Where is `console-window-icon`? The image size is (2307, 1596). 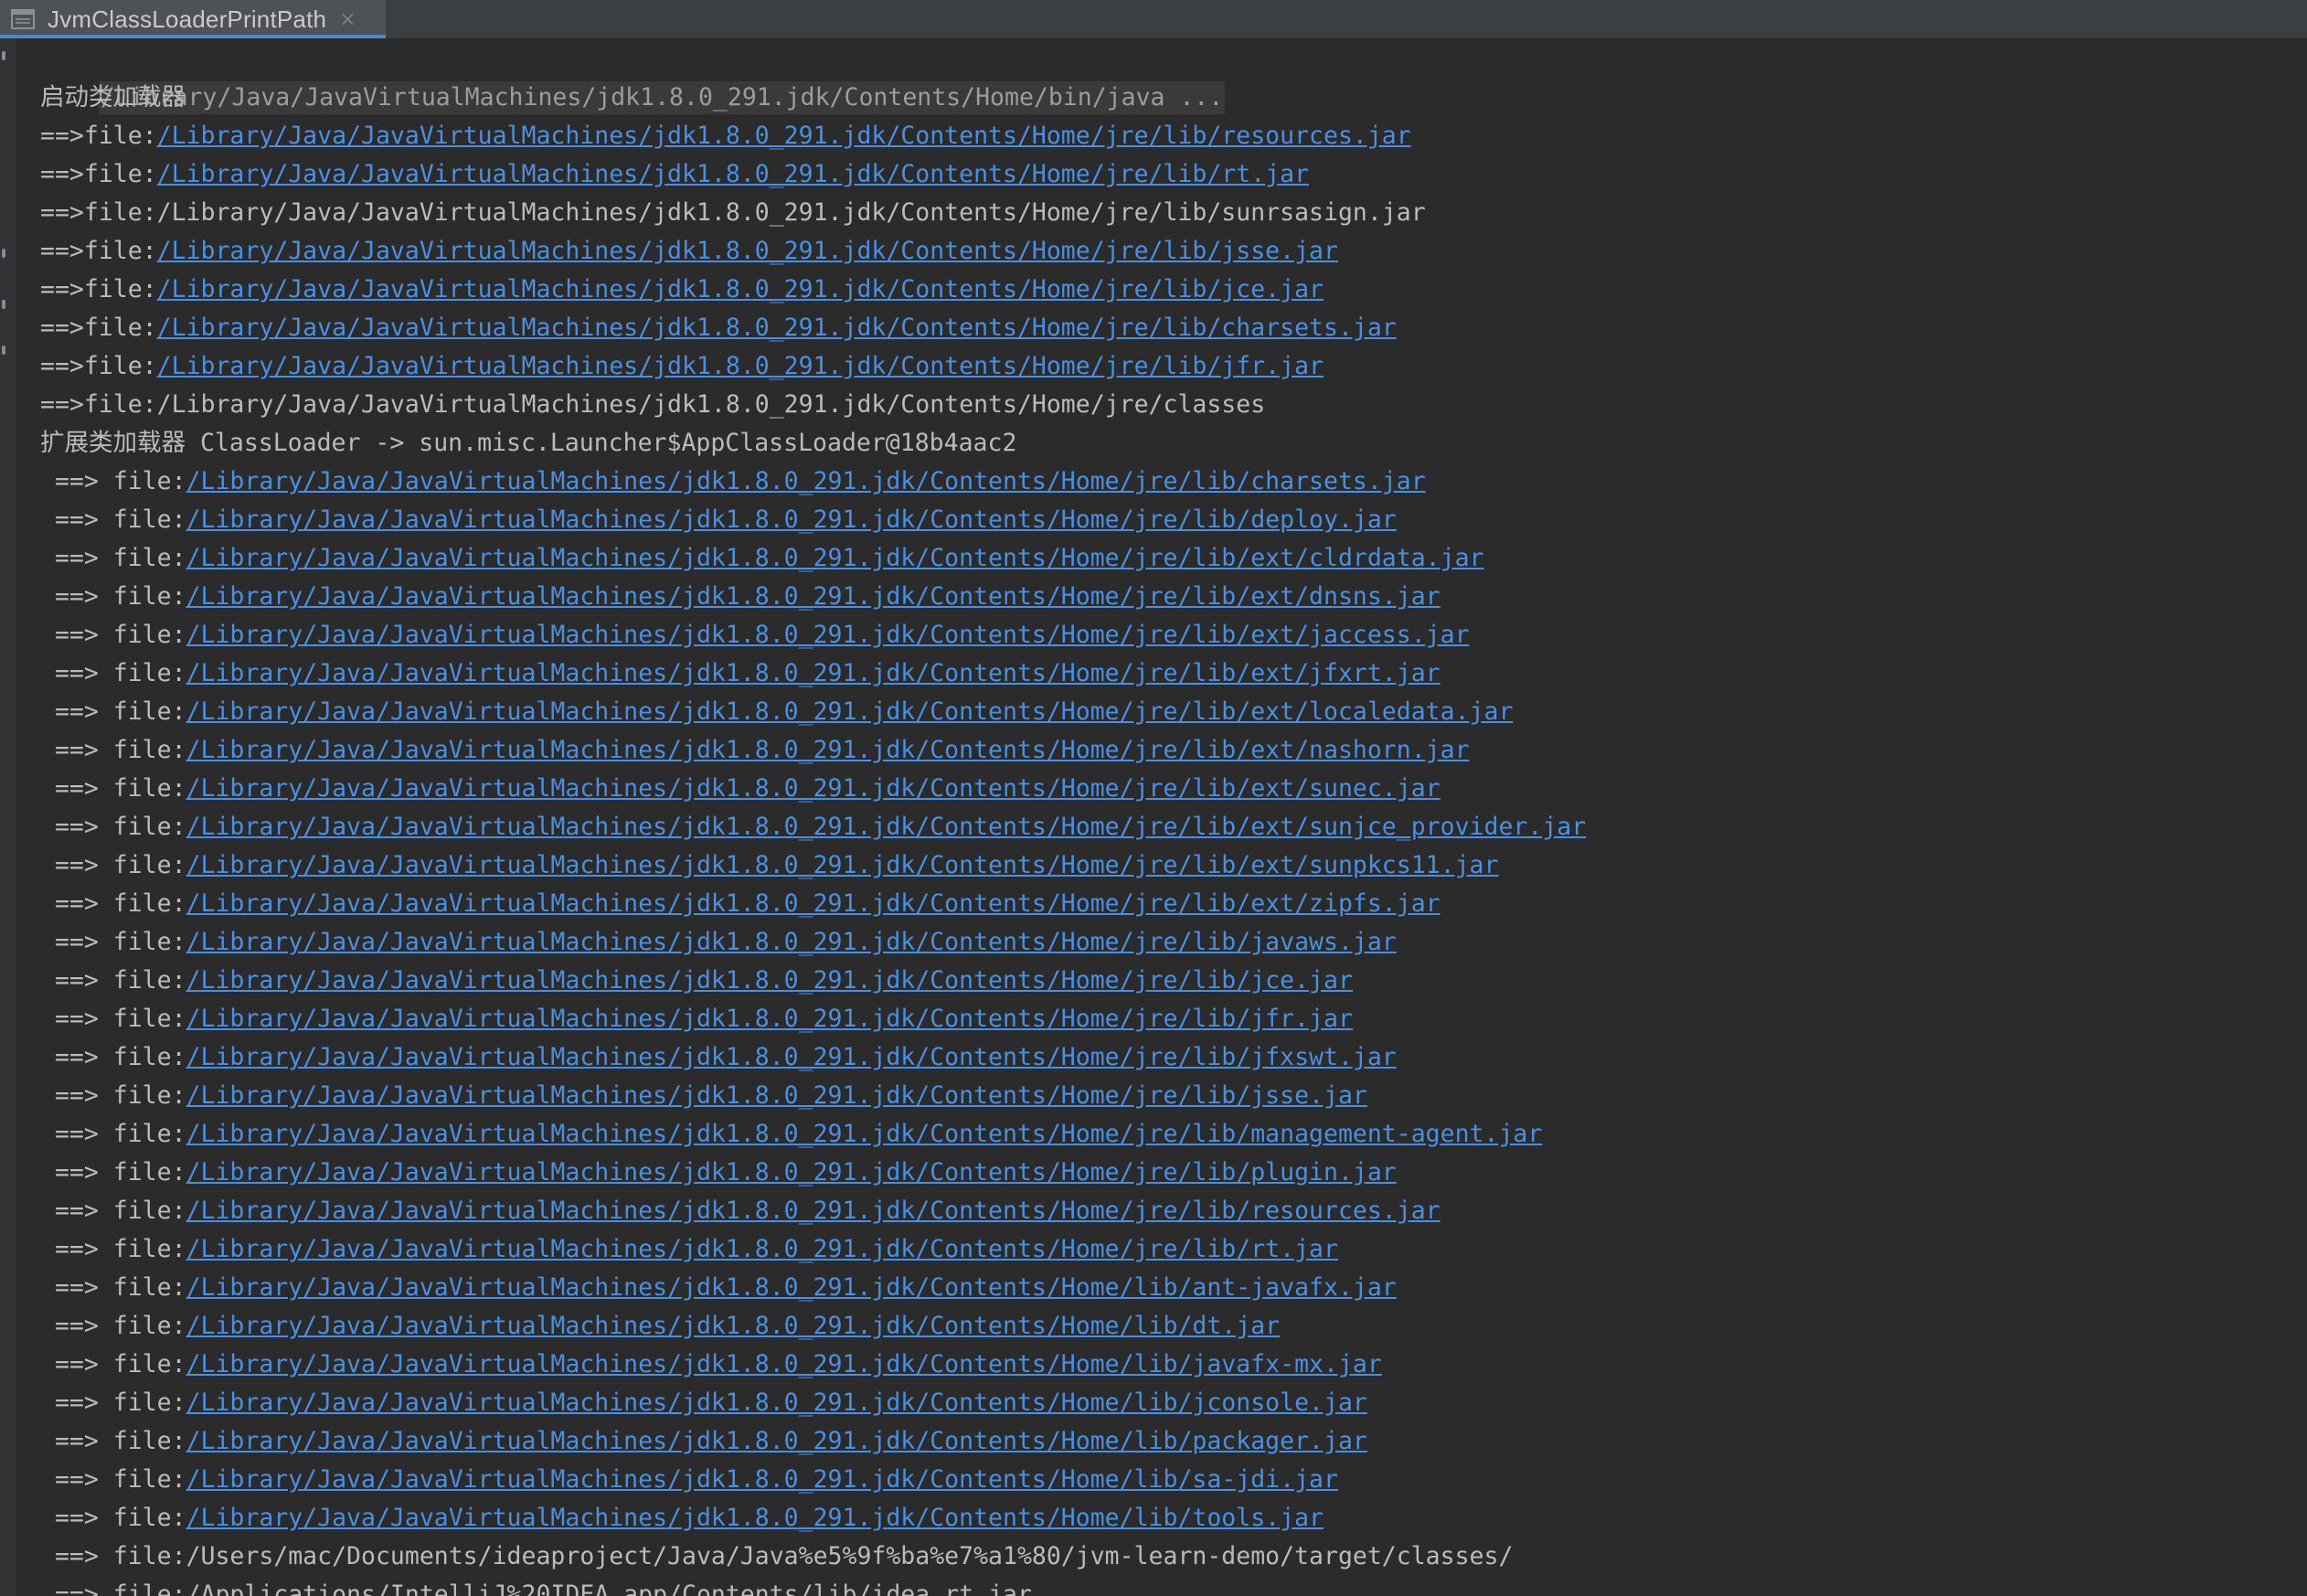 console-window-icon is located at coordinates (23, 19).